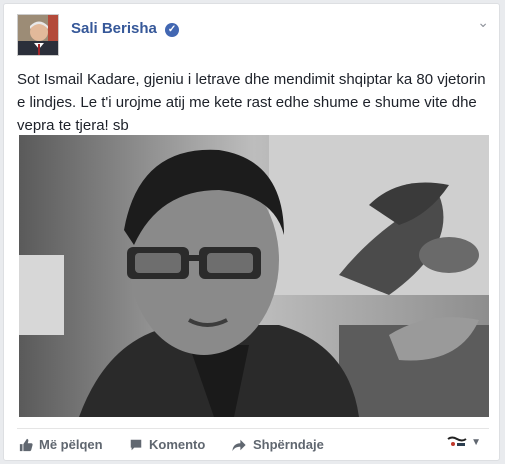 Image resolution: width=505 pixels, height=464 pixels. Describe the element at coordinates (288, 444) in the screenshot. I see `share-label: Shpërndaje` at that location.